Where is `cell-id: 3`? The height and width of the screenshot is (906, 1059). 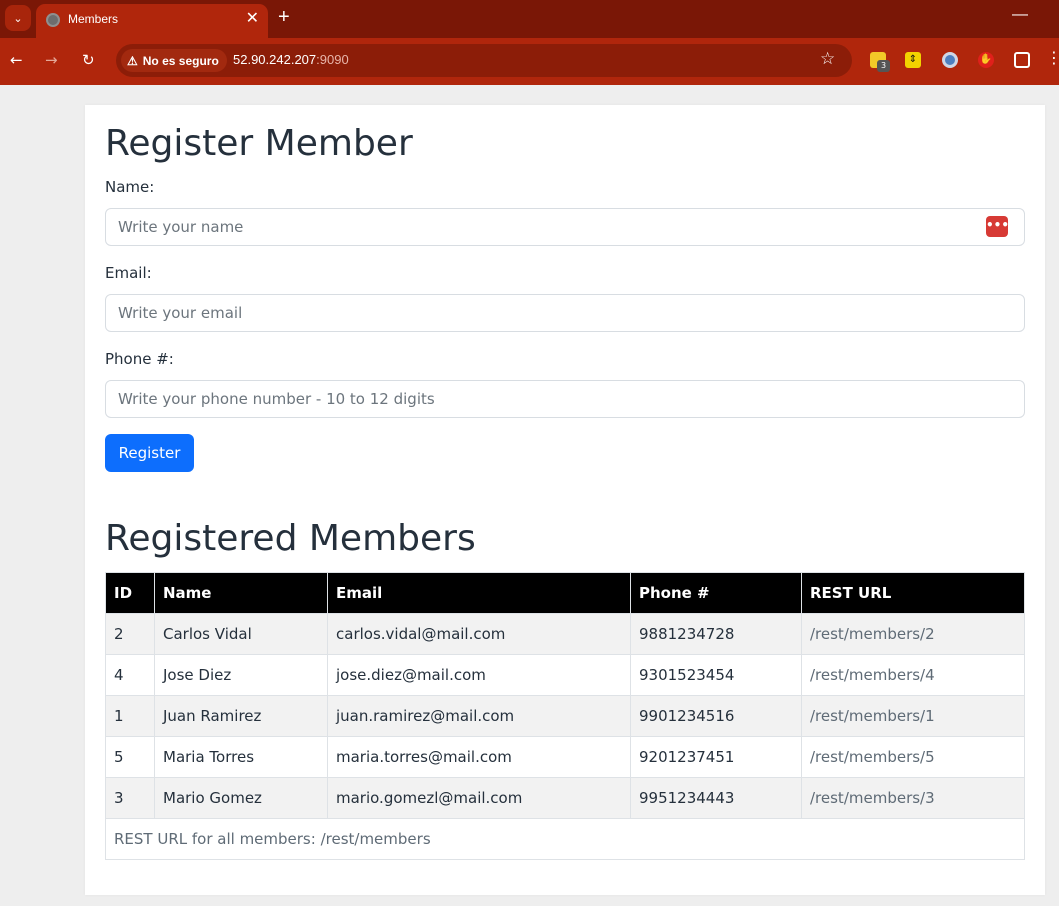 cell-id: 3 is located at coordinates (130, 798).